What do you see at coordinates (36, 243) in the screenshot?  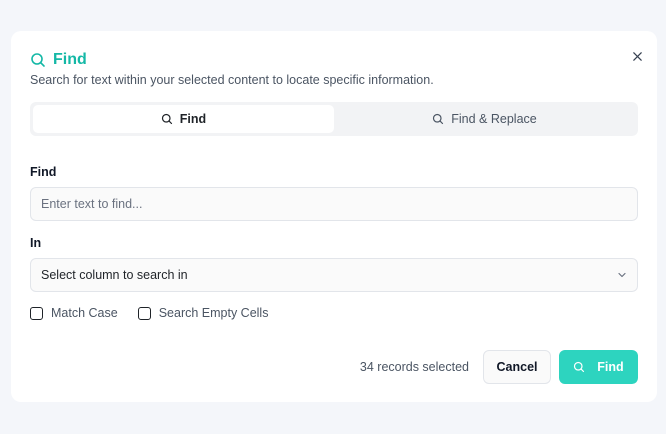 I see `in-label: In` at bounding box center [36, 243].